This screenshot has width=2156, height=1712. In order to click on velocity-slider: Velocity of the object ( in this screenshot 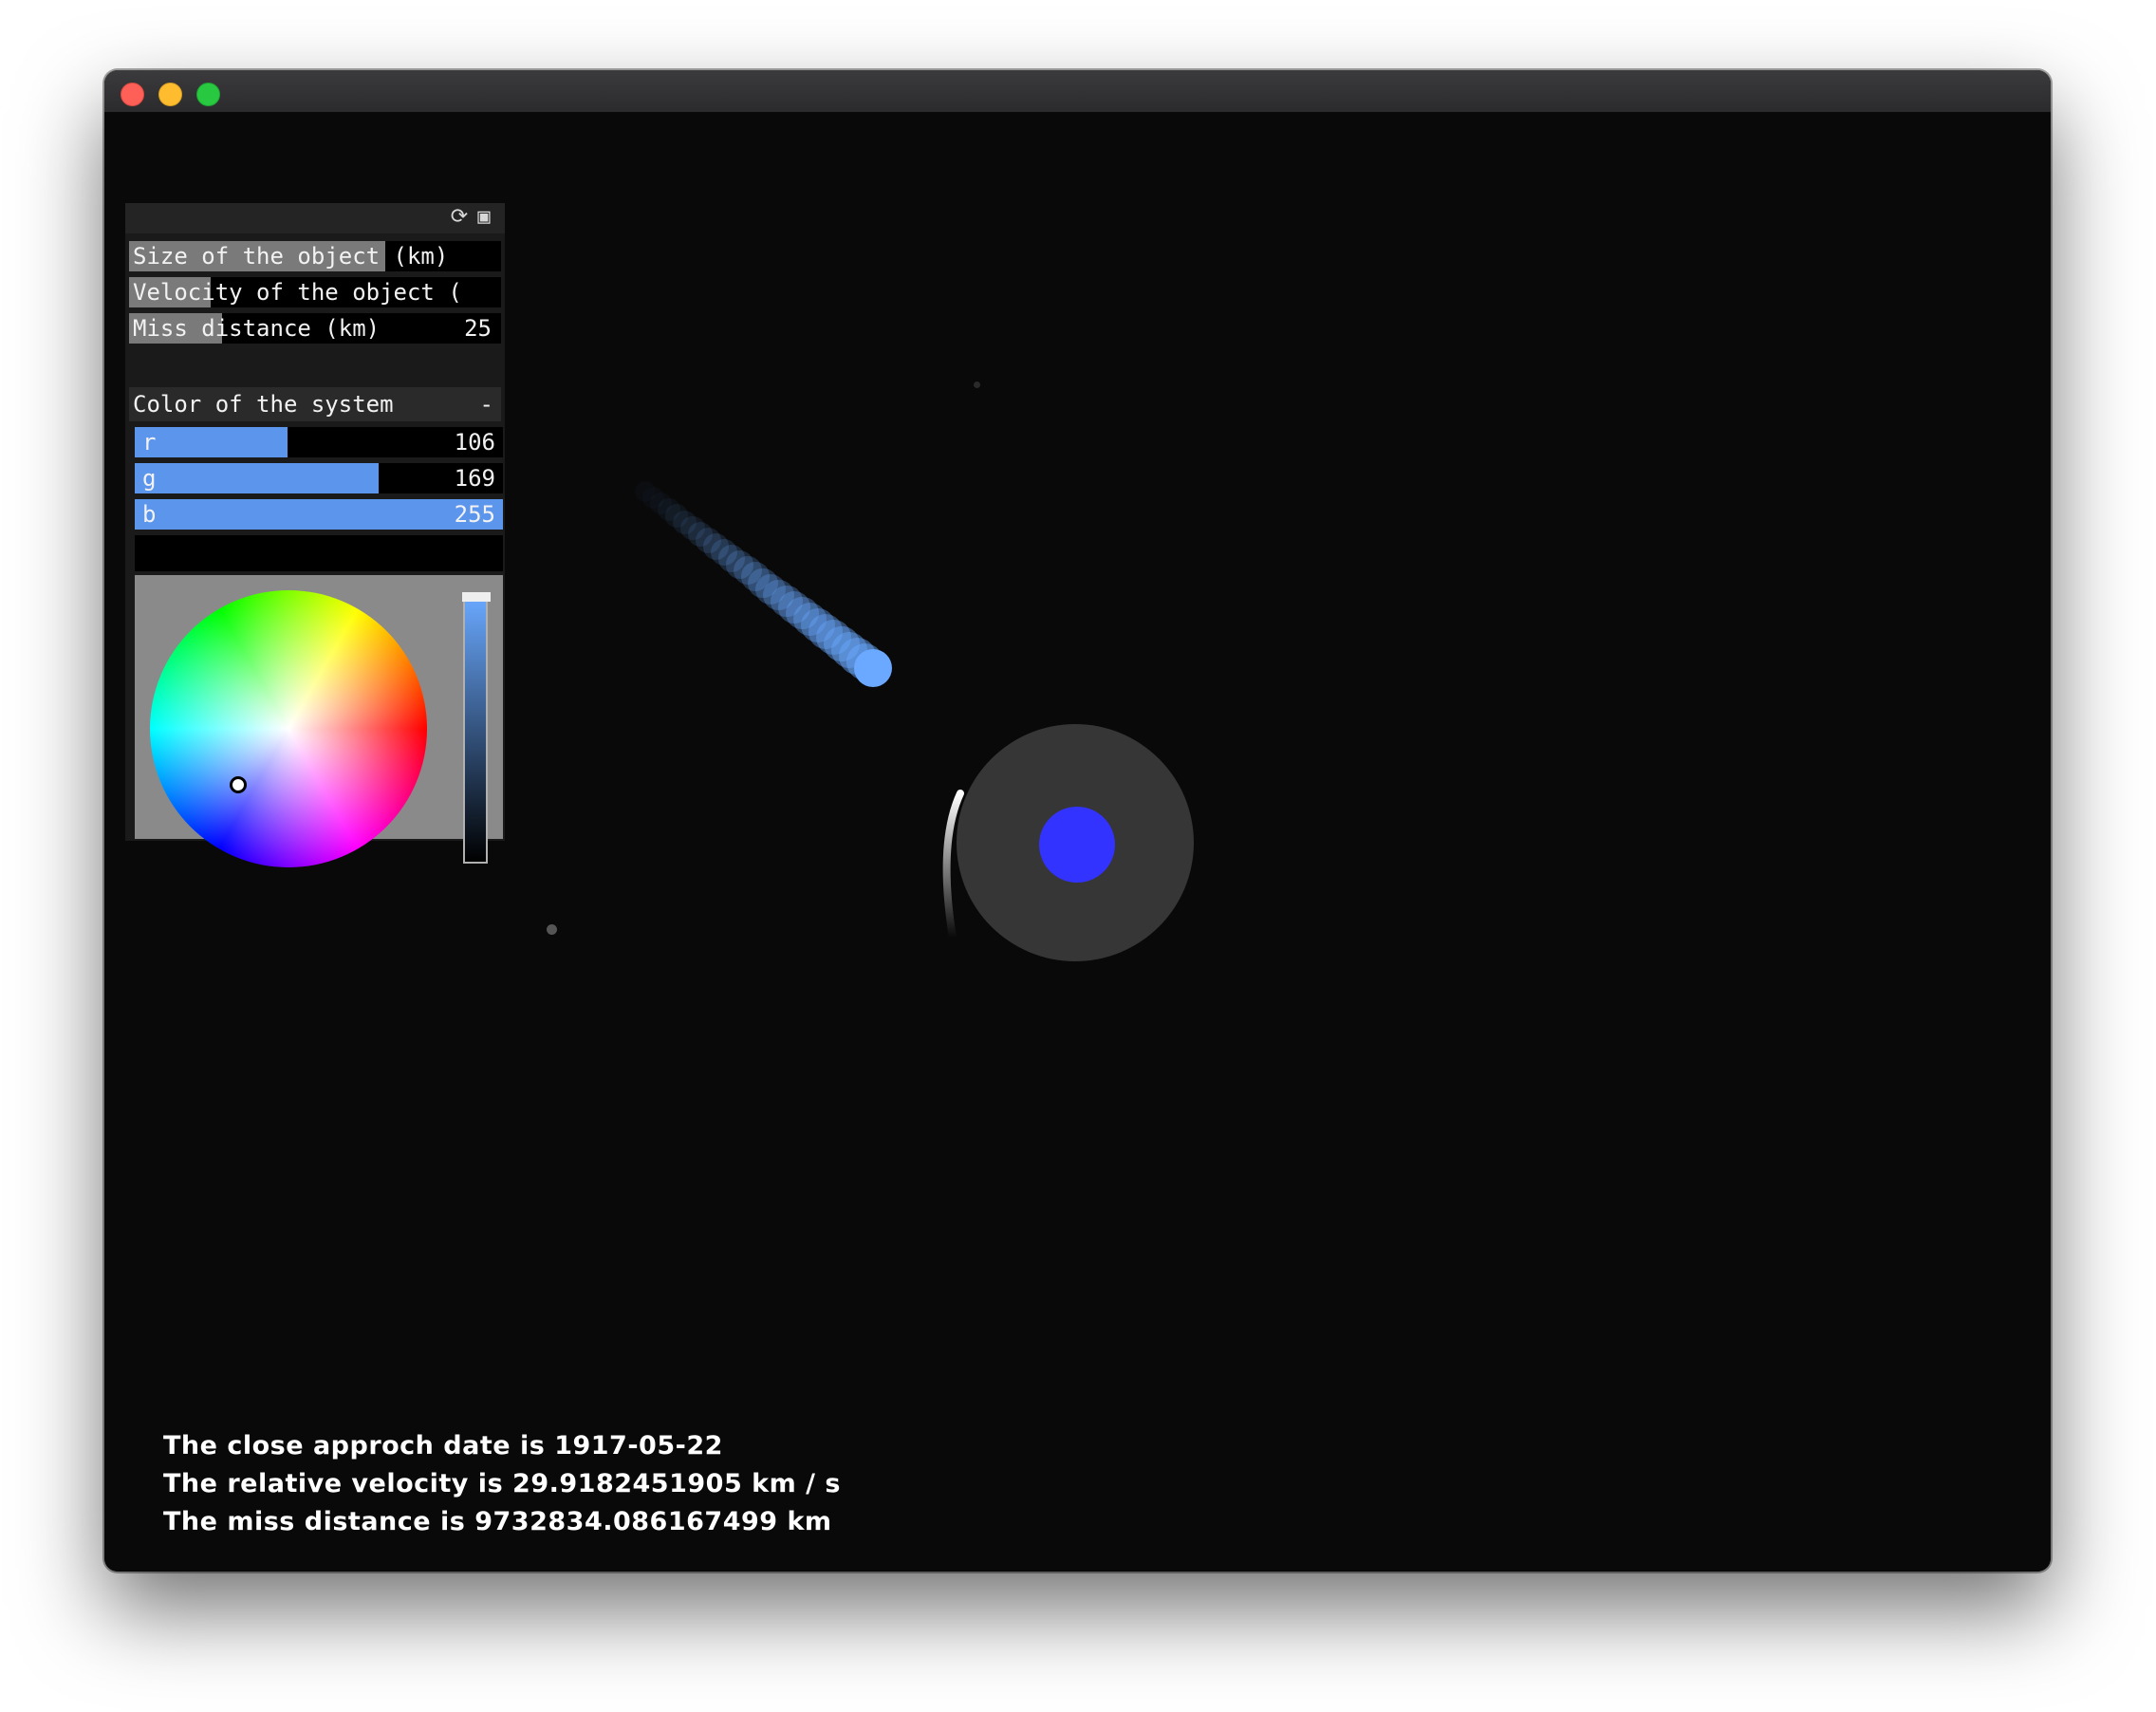, I will do `click(315, 292)`.